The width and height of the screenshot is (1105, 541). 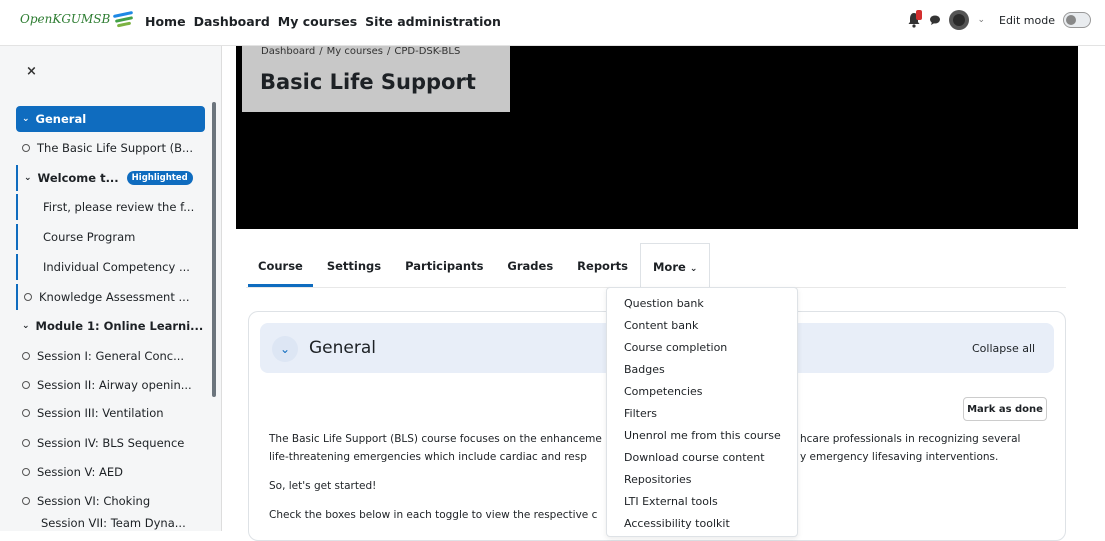 I want to click on tab-course: Course, so click(x=280, y=265).